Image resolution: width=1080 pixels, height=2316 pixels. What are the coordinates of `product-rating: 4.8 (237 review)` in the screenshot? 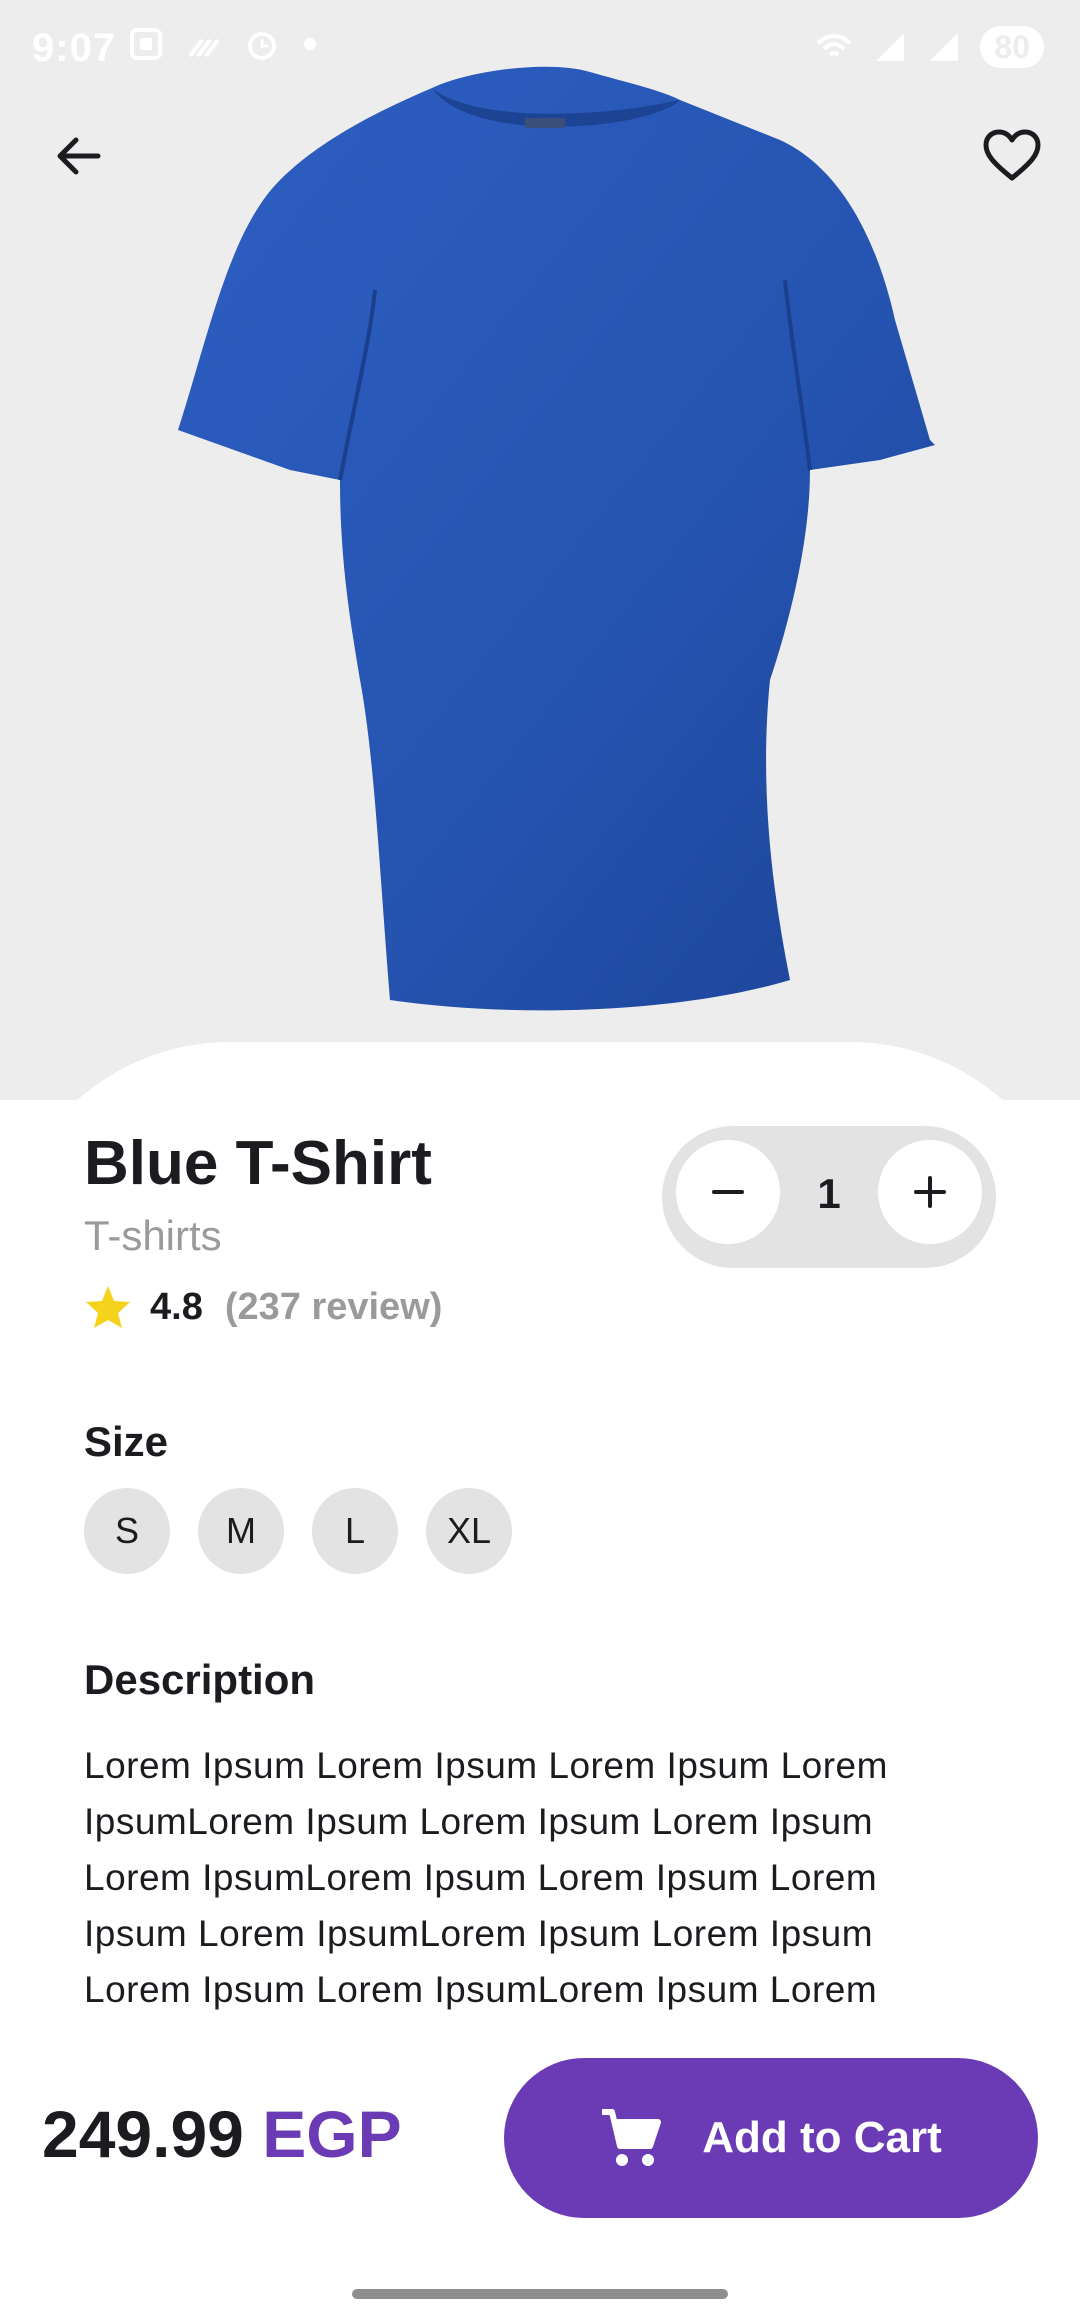 It's located at (263, 1307).